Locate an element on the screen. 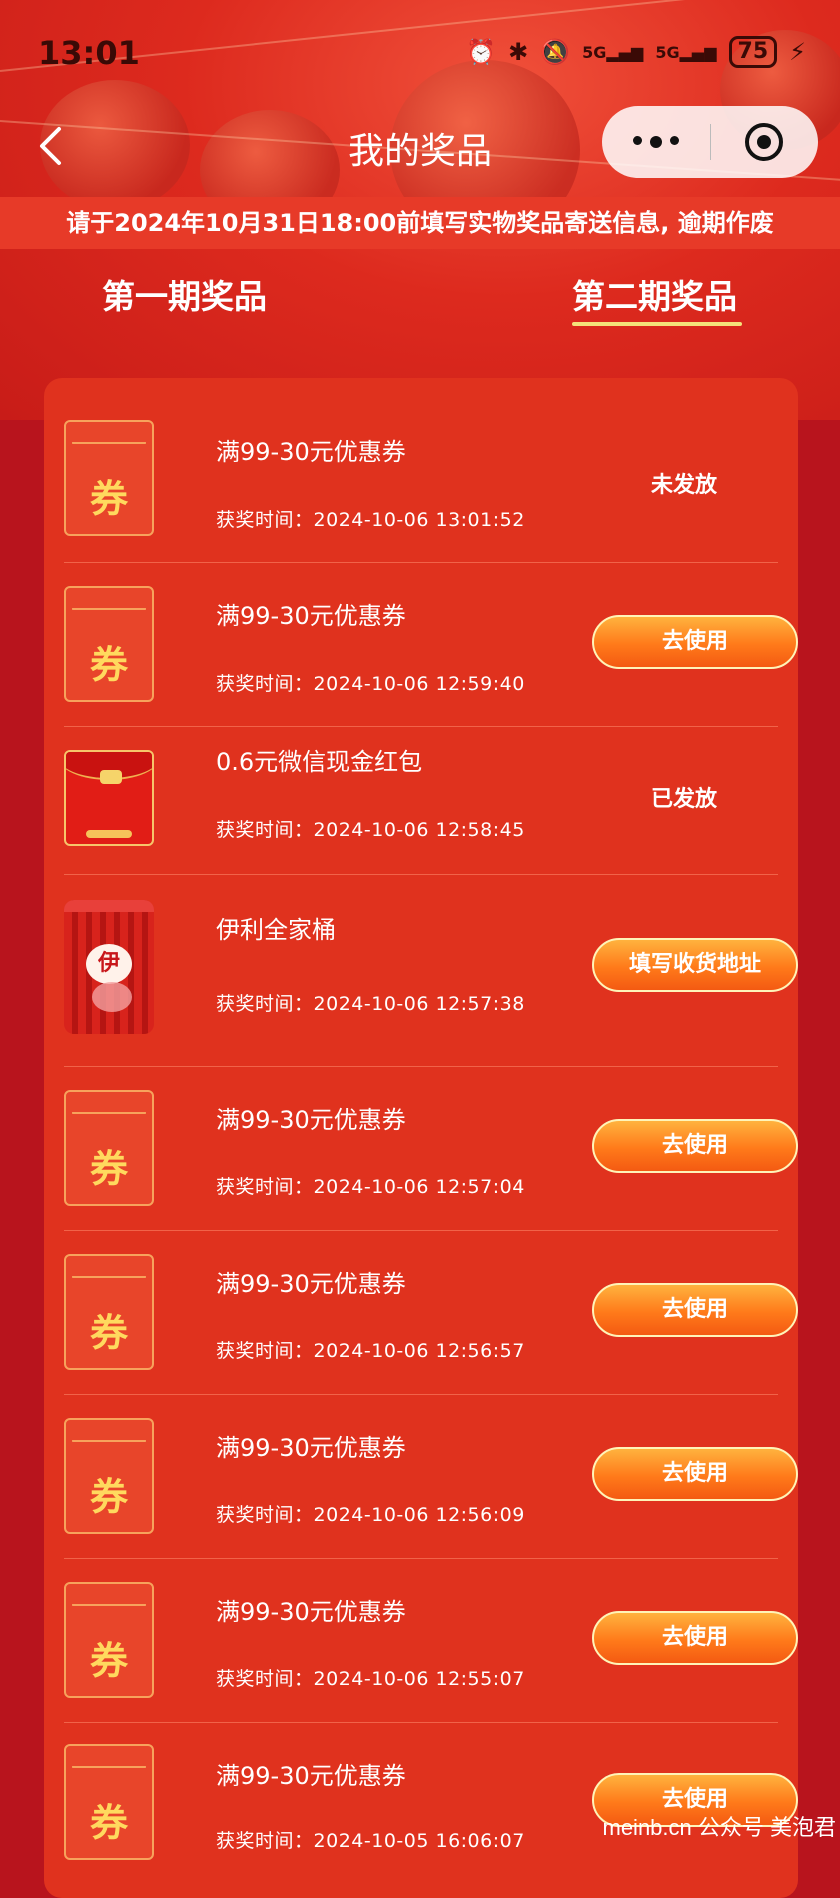 This screenshot has width=840, height=1898. charging-icon: ⚡ is located at coordinates (797, 52).